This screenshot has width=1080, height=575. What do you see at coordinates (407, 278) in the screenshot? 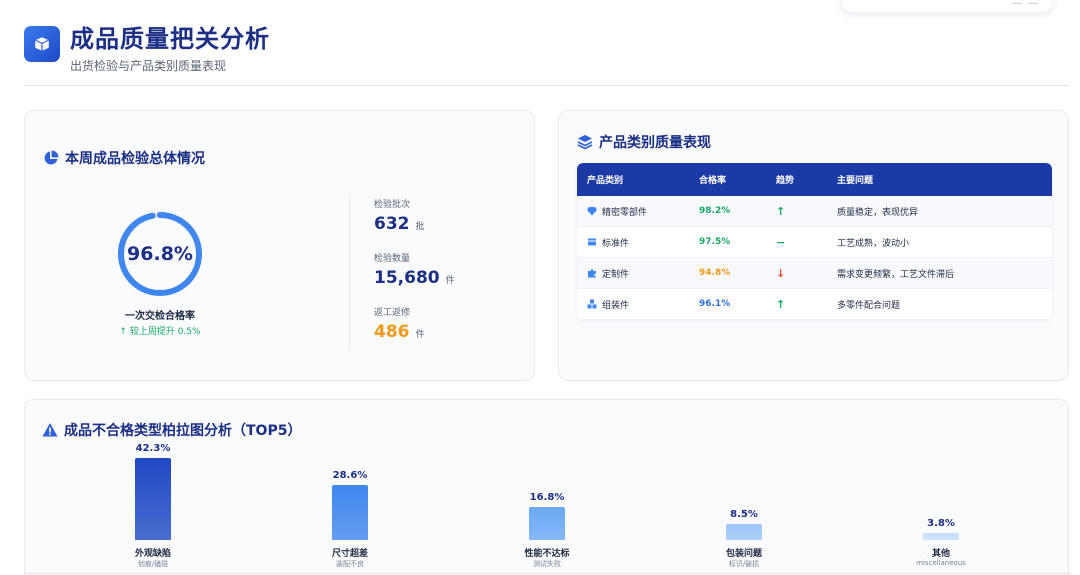
I see `stat-value: 15,680` at bounding box center [407, 278].